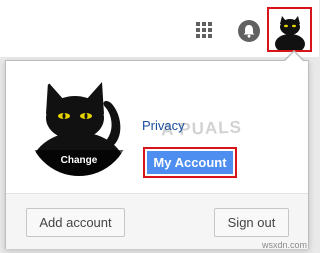 The image size is (320, 253). I want to click on black-cat-avatar-icon, so click(290, 33).